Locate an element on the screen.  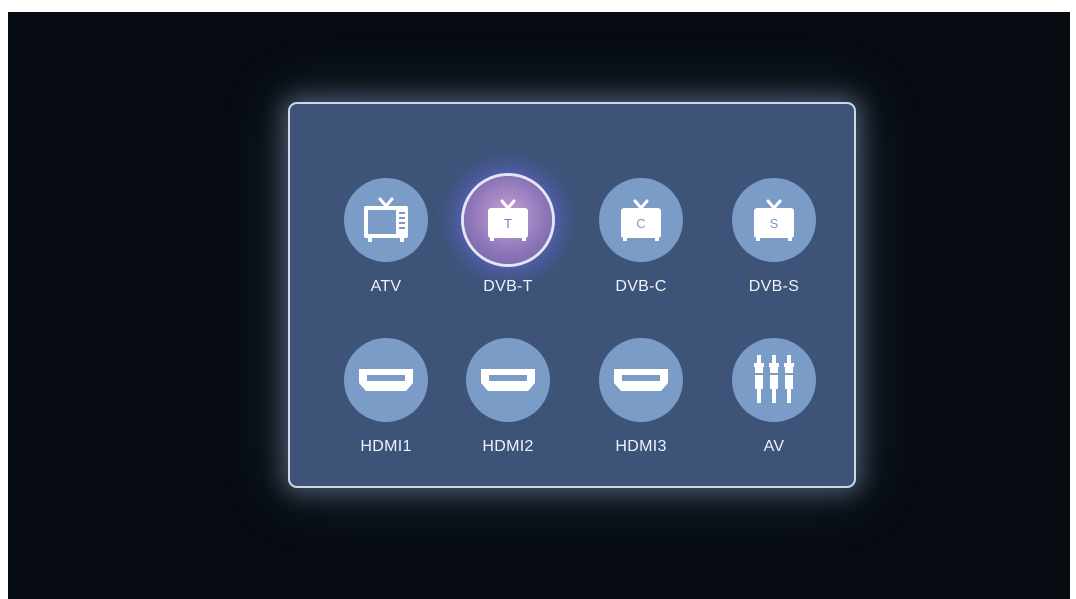
source-dvb-t: T DVB-T is located at coordinates (508, 247).